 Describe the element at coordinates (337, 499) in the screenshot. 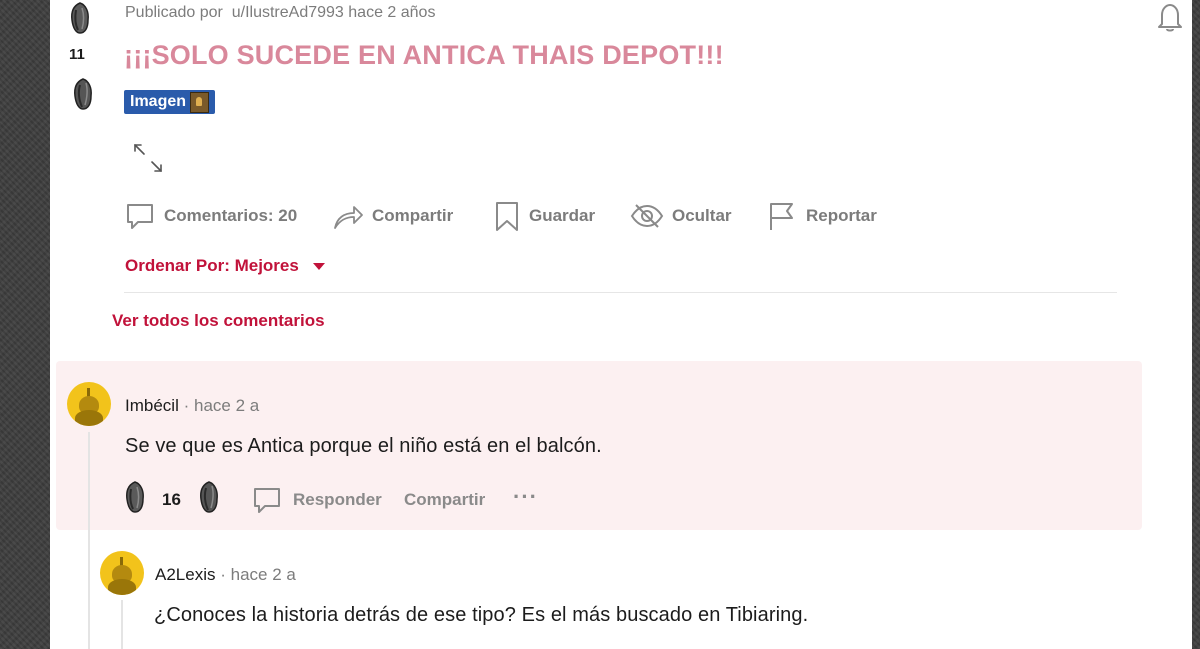

I see `reply-label: Responder` at that location.